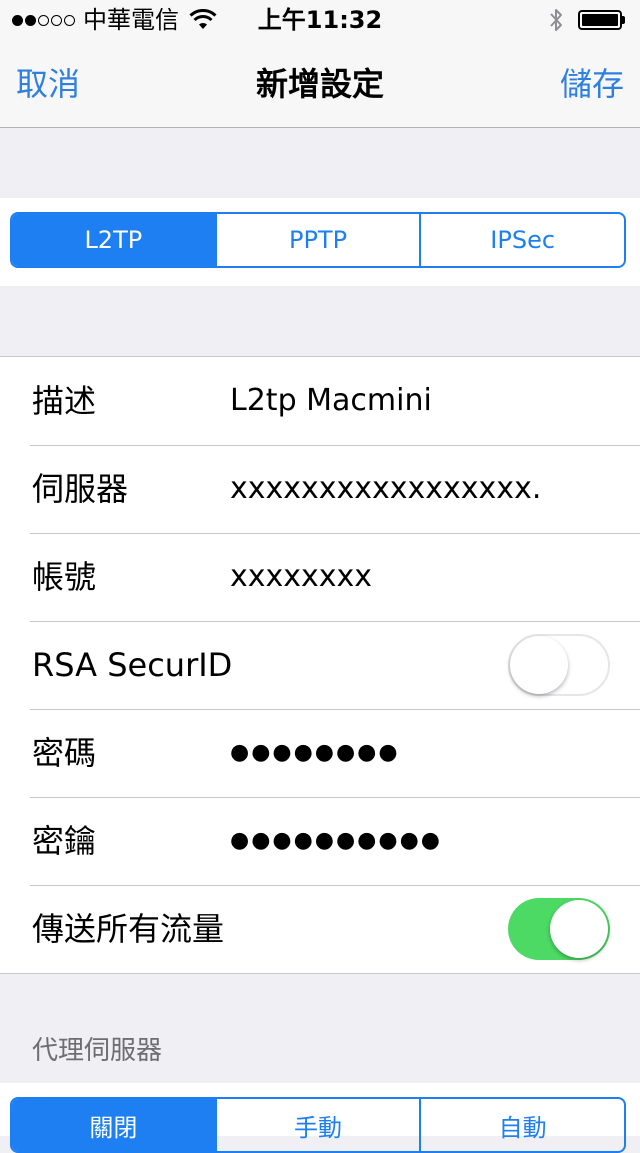 This screenshot has height=1153, width=640. I want to click on row-secret: 密鑰 ●●●●●●●●●●, so click(320, 841).